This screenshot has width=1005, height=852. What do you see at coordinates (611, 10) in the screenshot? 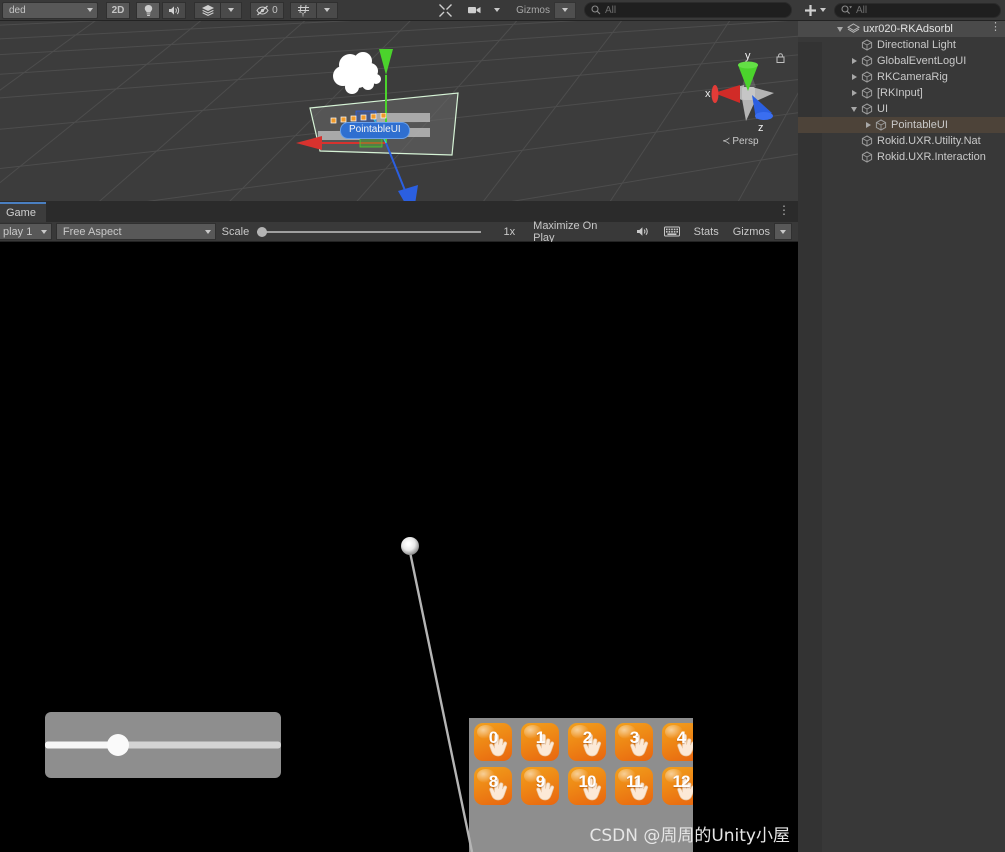
I see `scene-search-placeholder: All` at bounding box center [611, 10].